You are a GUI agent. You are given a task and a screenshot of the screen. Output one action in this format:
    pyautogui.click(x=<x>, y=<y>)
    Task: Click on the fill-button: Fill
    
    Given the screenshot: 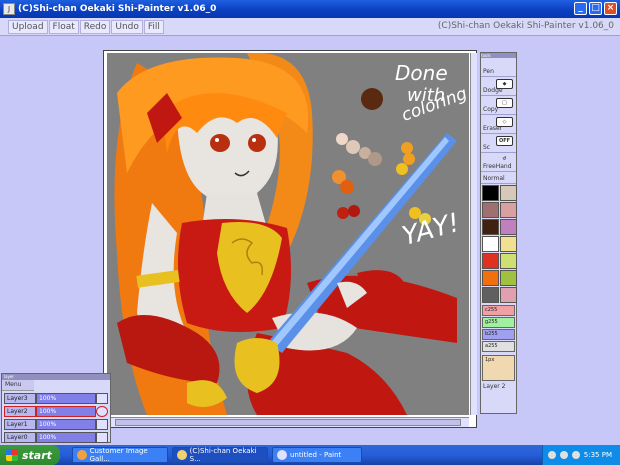 What is the action you would take?
    pyautogui.click(x=153, y=26)
    